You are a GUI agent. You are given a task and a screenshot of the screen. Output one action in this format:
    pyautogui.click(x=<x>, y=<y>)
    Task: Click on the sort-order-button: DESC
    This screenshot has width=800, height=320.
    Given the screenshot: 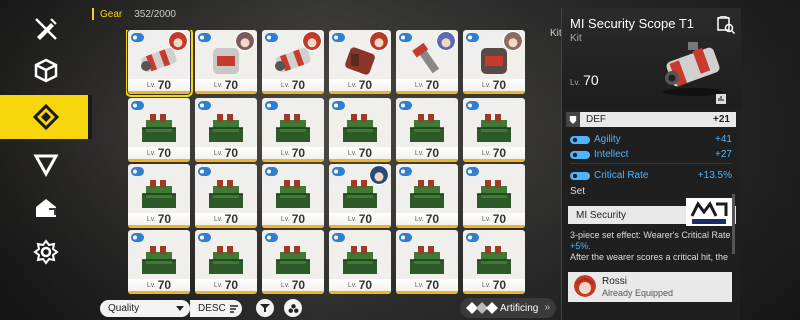 What is the action you would take?
    pyautogui.click(x=216, y=308)
    